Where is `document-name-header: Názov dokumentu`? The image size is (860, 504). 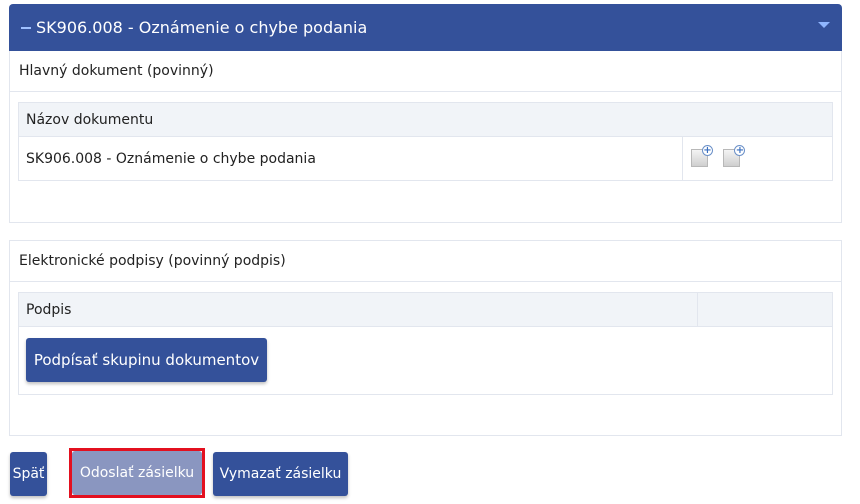
document-name-header: Názov dokumentu is located at coordinates (425, 119).